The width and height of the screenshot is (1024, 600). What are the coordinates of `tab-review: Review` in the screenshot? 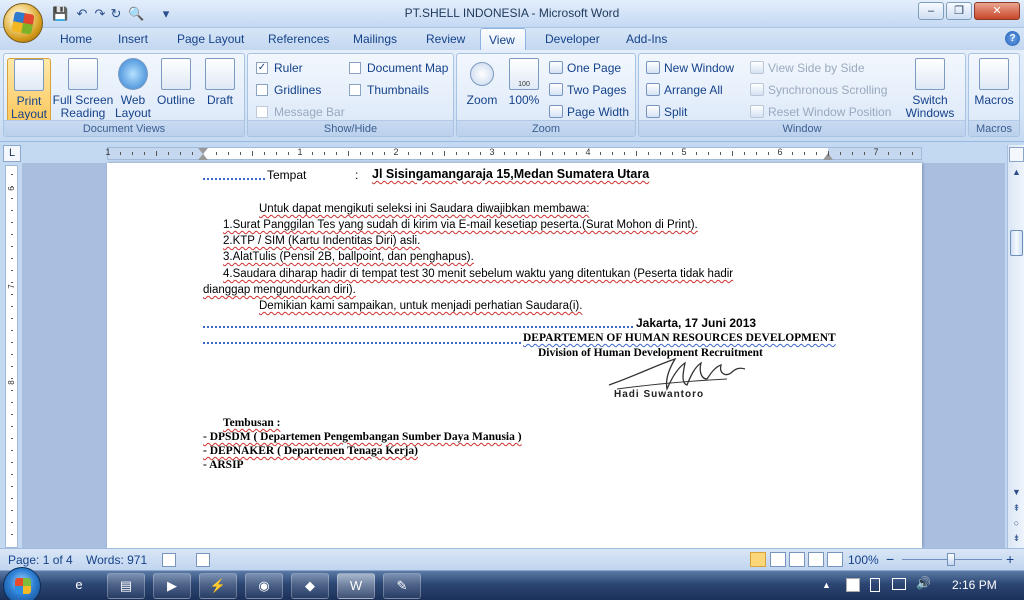 It's located at (445, 39).